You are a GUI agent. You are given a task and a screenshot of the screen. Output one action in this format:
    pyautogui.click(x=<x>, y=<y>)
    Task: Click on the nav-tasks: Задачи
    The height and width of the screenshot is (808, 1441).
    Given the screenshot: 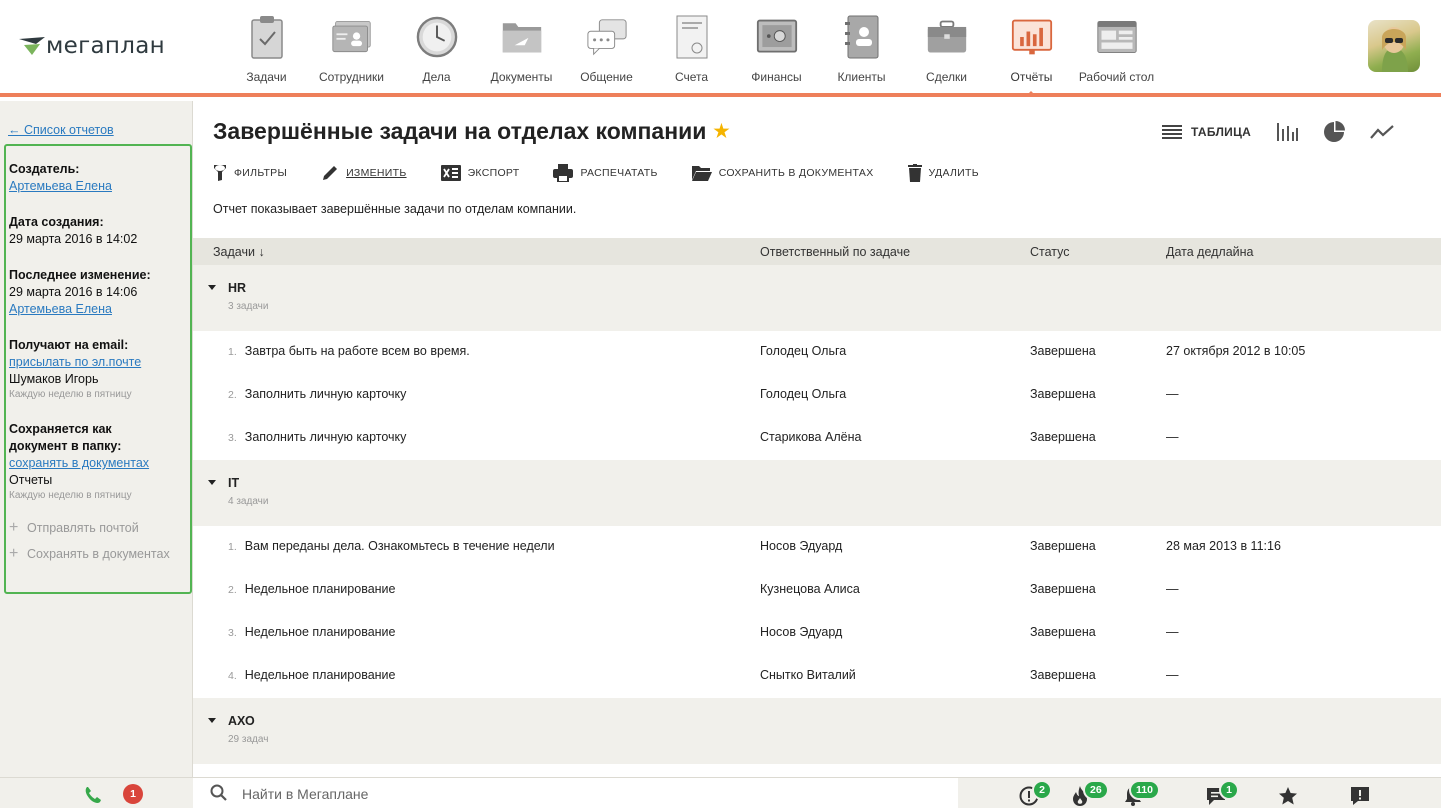 What is the action you would take?
    pyautogui.click(x=266, y=46)
    